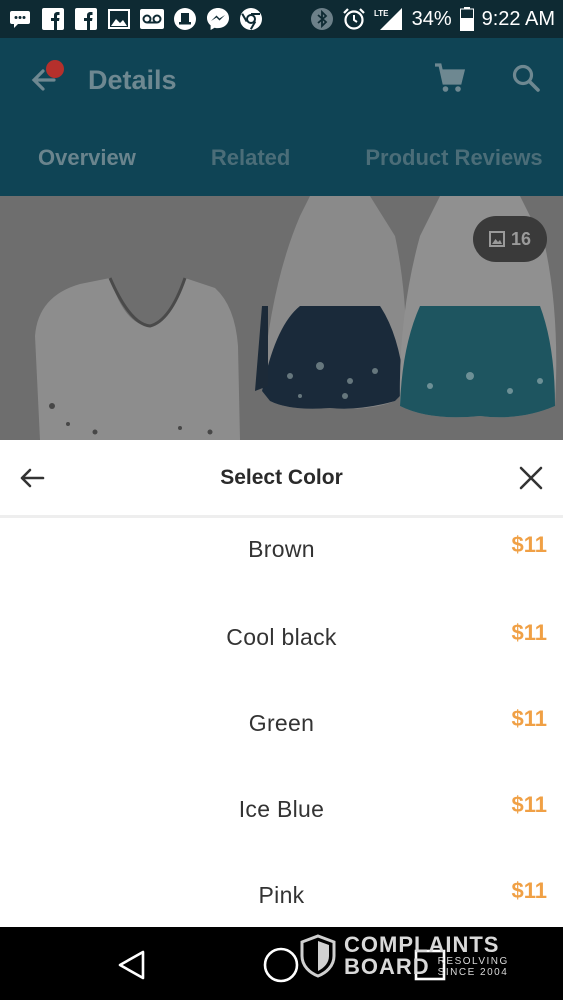  Describe the element at coordinates (453, 158) in the screenshot. I see `tab-product-reviews: Product Reviews` at that location.